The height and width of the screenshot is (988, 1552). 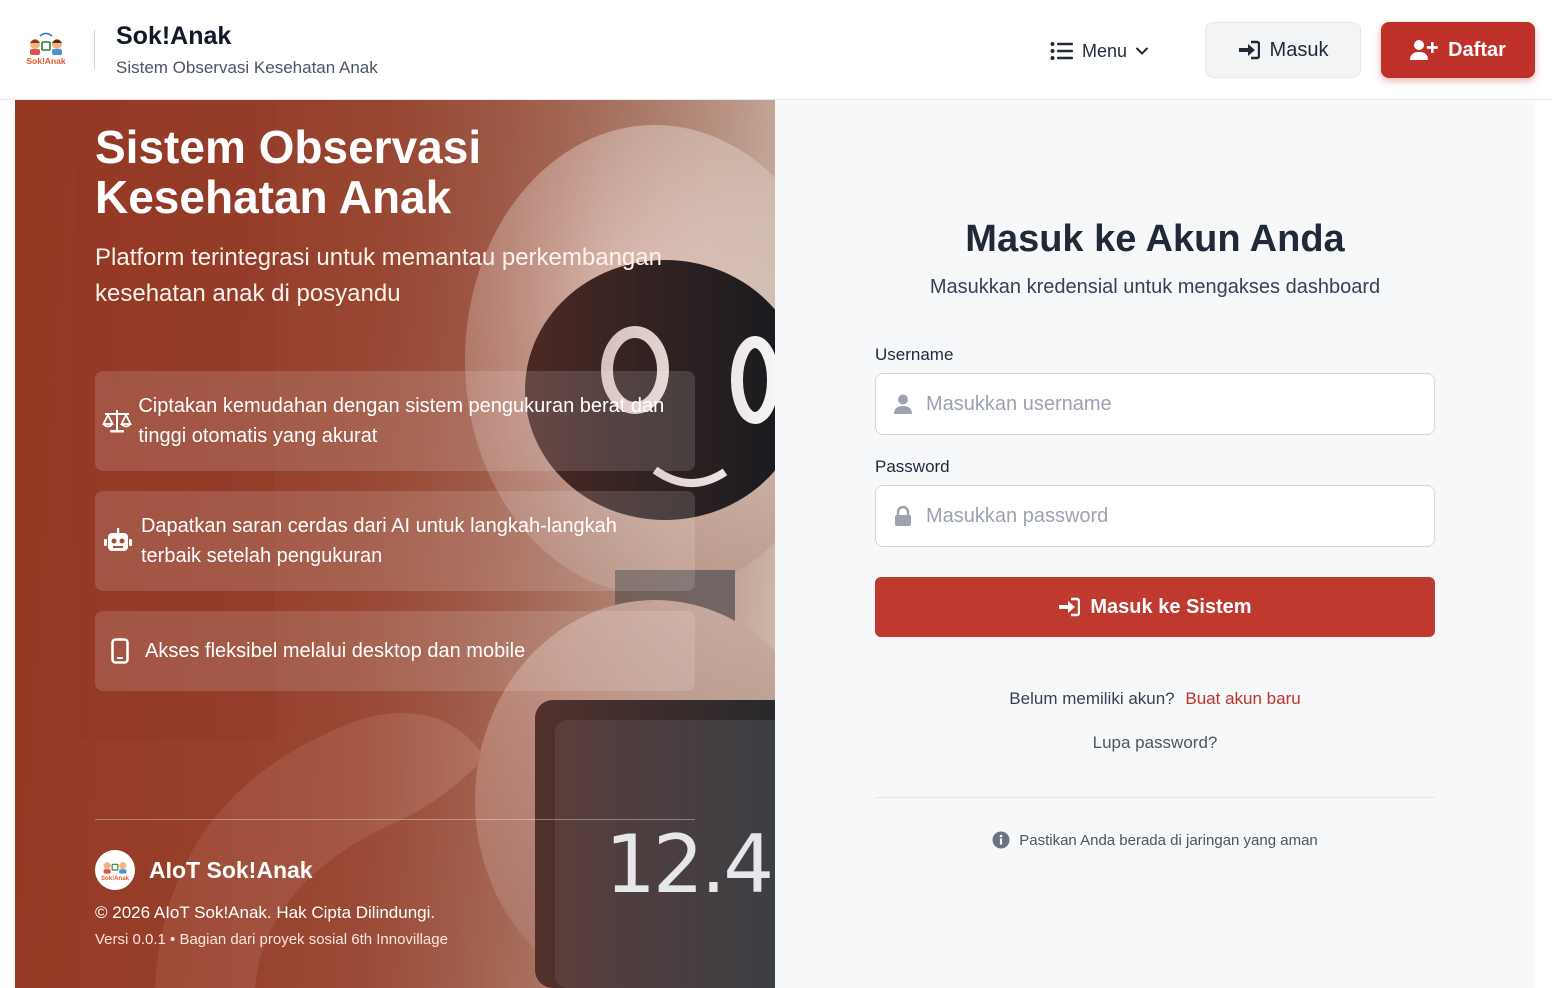 What do you see at coordinates (1179, 516) in the screenshot?
I see `password-input` at bounding box center [1179, 516].